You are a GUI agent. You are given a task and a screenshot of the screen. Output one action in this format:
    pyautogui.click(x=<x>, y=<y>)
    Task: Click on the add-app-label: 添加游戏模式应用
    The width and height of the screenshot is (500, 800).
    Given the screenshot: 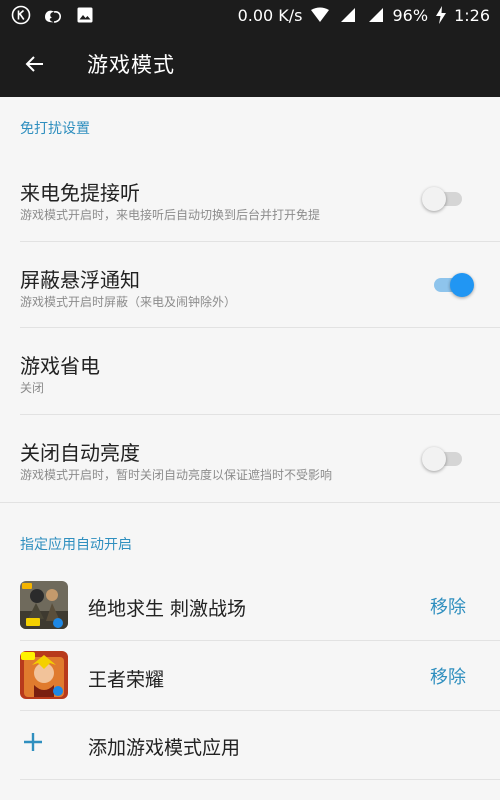 What is the action you would take?
    pyautogui.click(x=164, y=748)
    